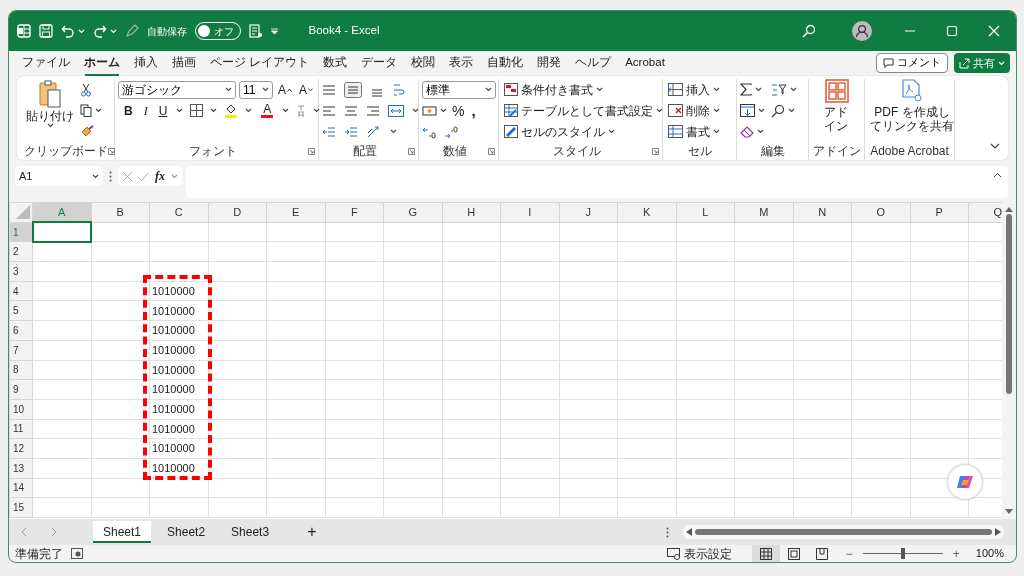 The height and width of the screenshot is (576, 1024). Describe the element at coordinates (1009, 304) in the screenshot. I see `vertical-scrollbar` at that location.